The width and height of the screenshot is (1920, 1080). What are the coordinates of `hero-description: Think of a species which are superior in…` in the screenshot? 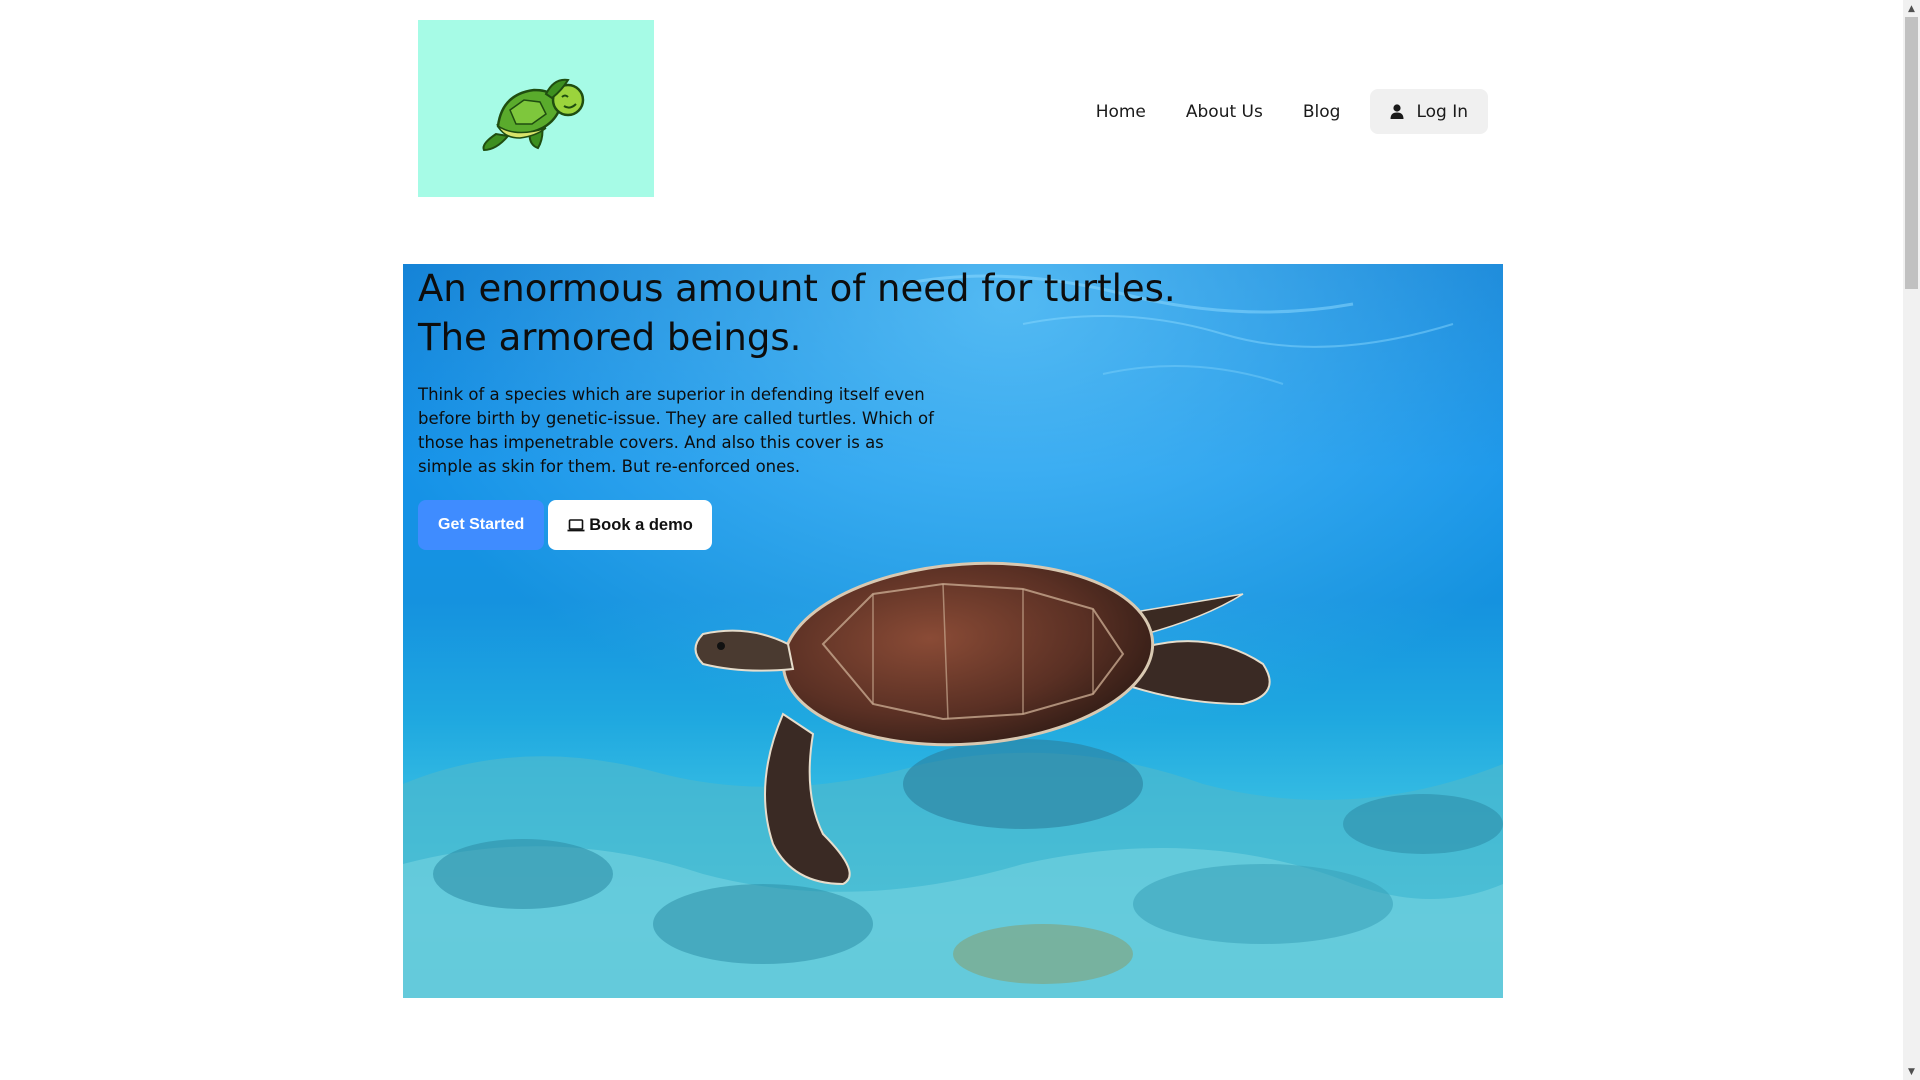 It's located at (676, 430).